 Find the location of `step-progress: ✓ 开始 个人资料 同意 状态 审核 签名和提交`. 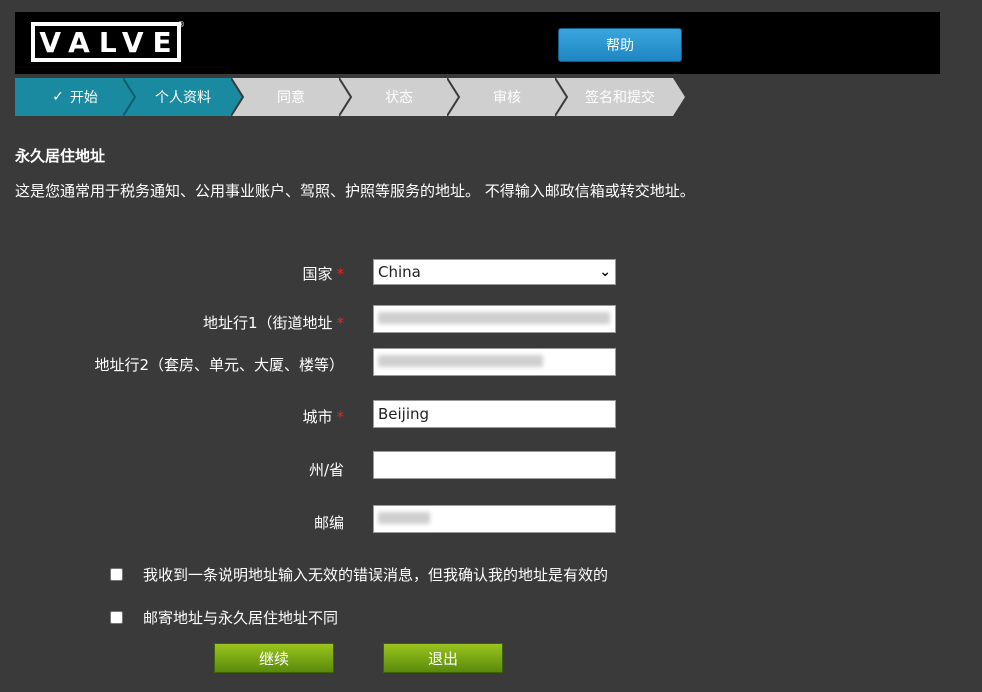

step-progress: ✓ 开始 个人资料 同意 状态 审核 签名和提交 is located at coordinates (350, 97).